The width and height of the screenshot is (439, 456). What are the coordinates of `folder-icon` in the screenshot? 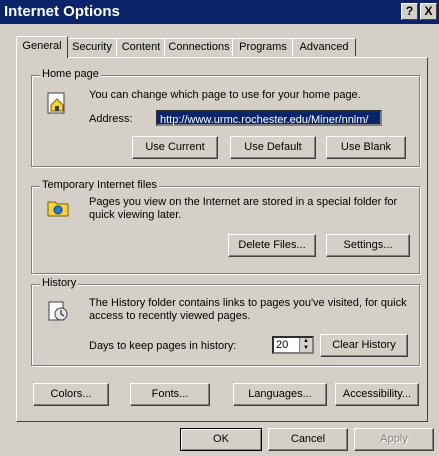 It's located at (58, 207).